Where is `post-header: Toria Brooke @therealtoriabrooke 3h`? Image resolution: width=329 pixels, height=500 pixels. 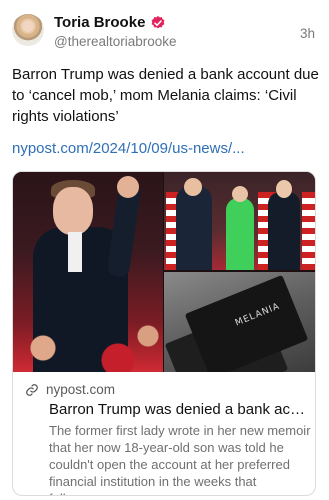
post-header: Toria Brooke @therealtoriabrooke 3h is located at coordinates (164, 30).